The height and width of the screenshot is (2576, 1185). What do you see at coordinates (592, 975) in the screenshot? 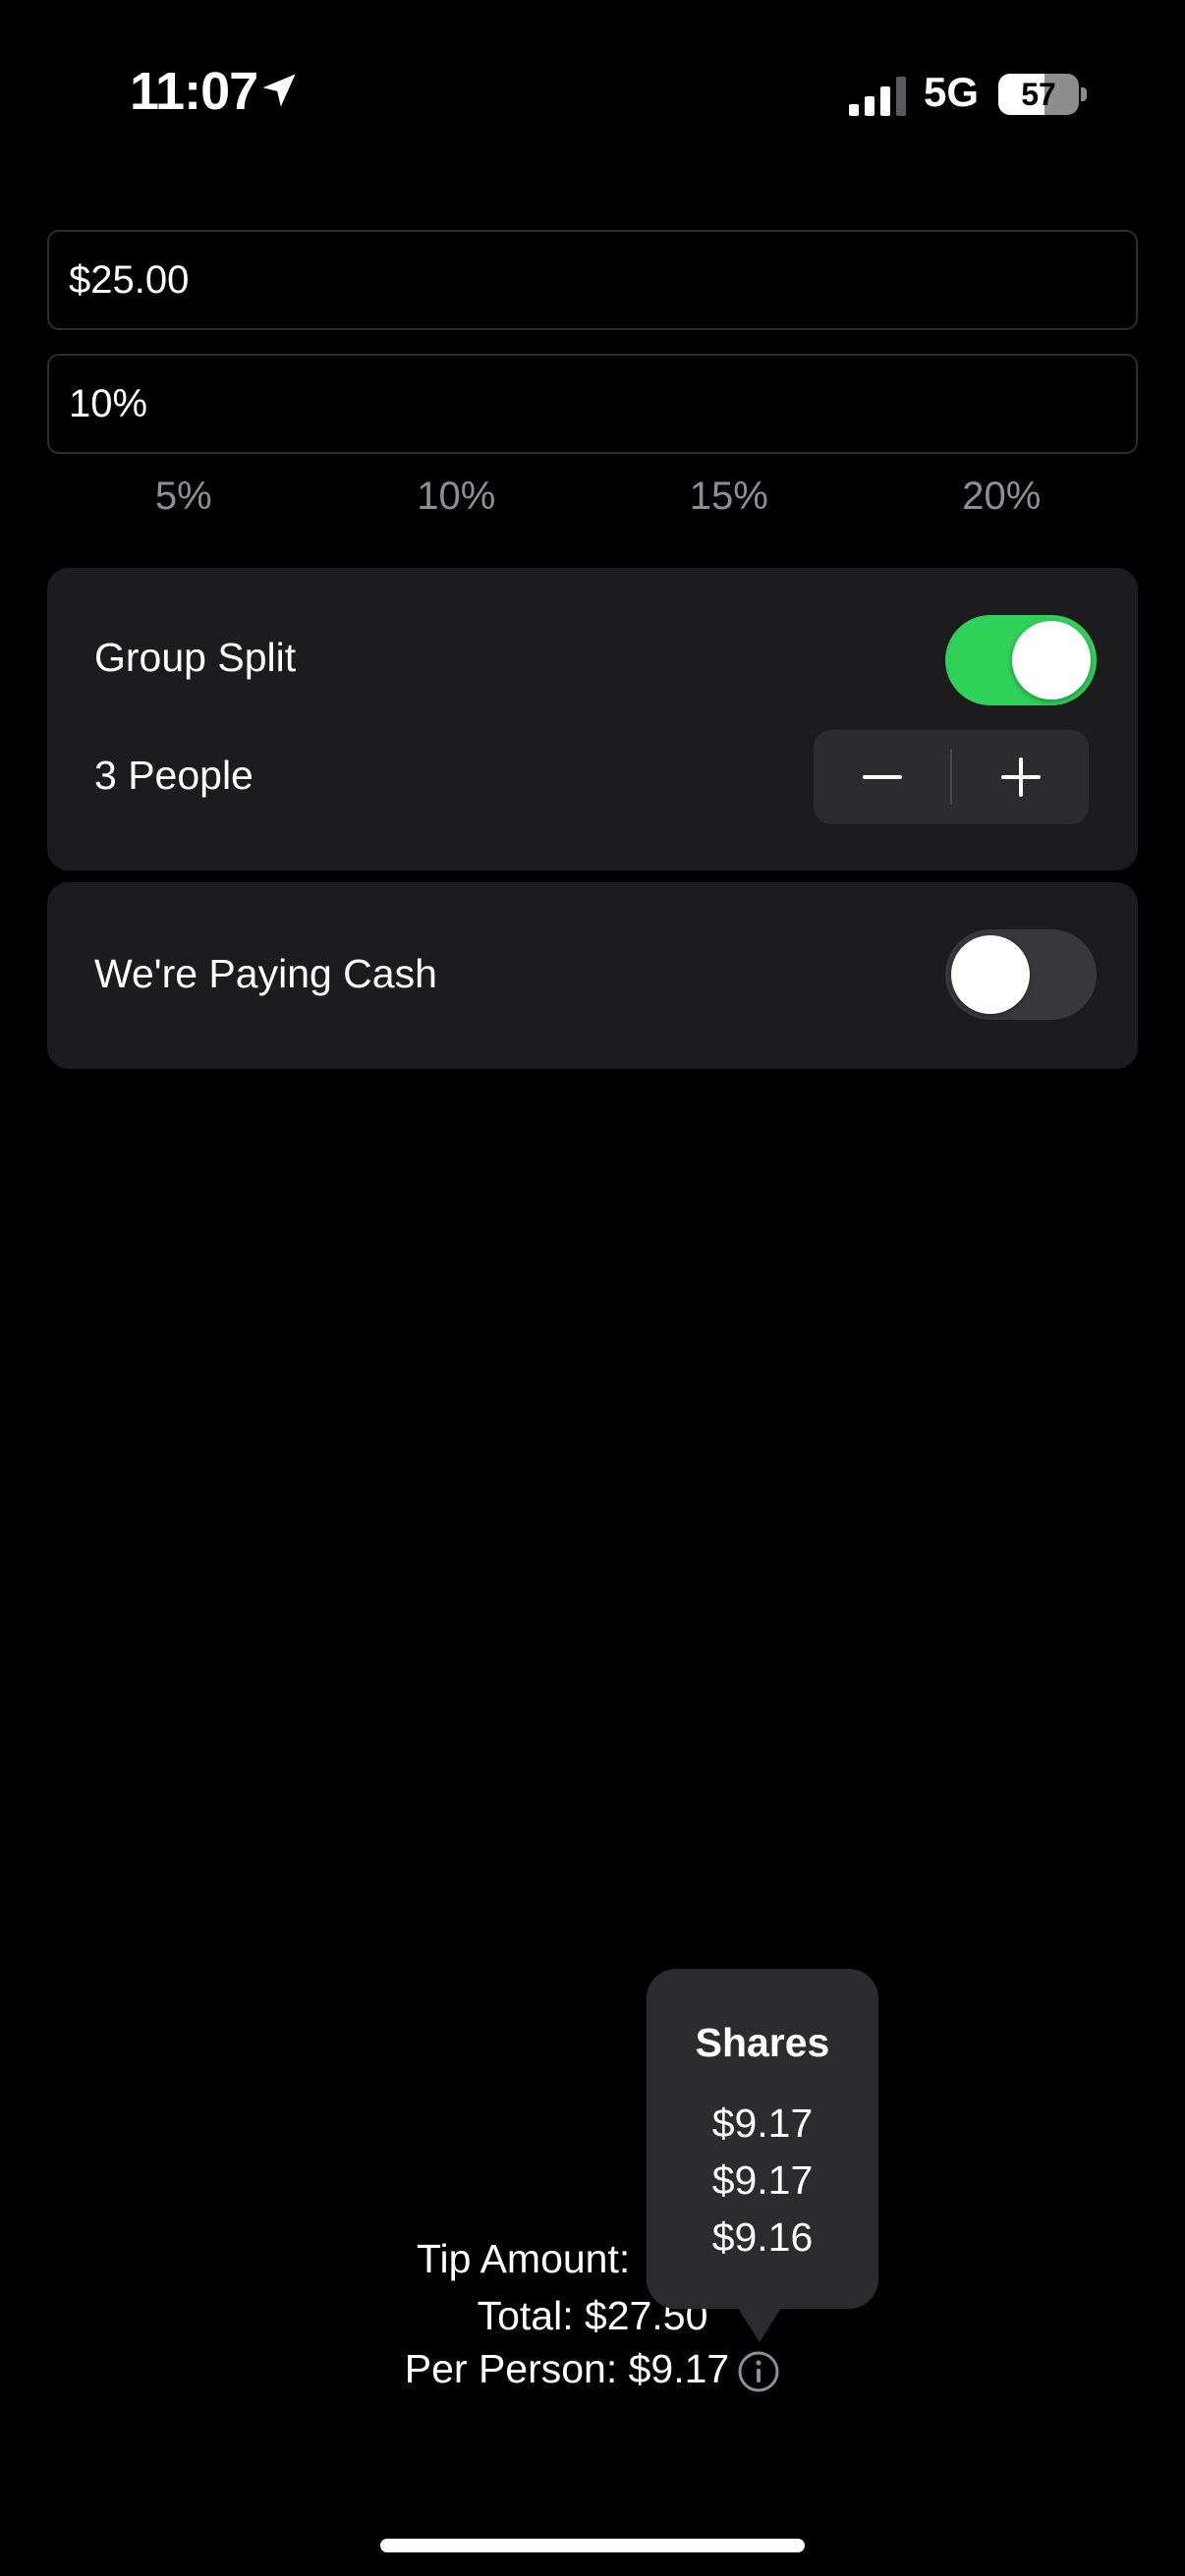
I see `paying-cash-card: We're Paying Cash` at bounding box center [592, 975].